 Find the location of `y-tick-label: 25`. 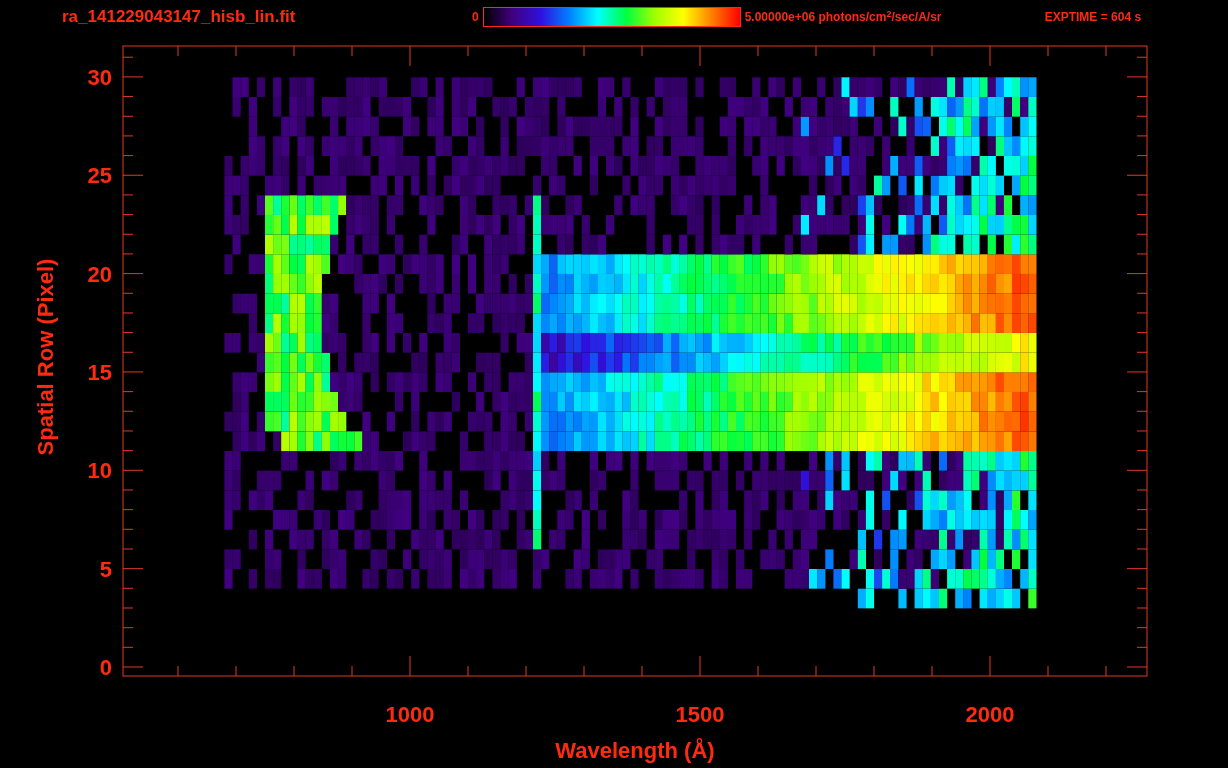

y-tick-label: 25 is located at coordinates (99, 176).